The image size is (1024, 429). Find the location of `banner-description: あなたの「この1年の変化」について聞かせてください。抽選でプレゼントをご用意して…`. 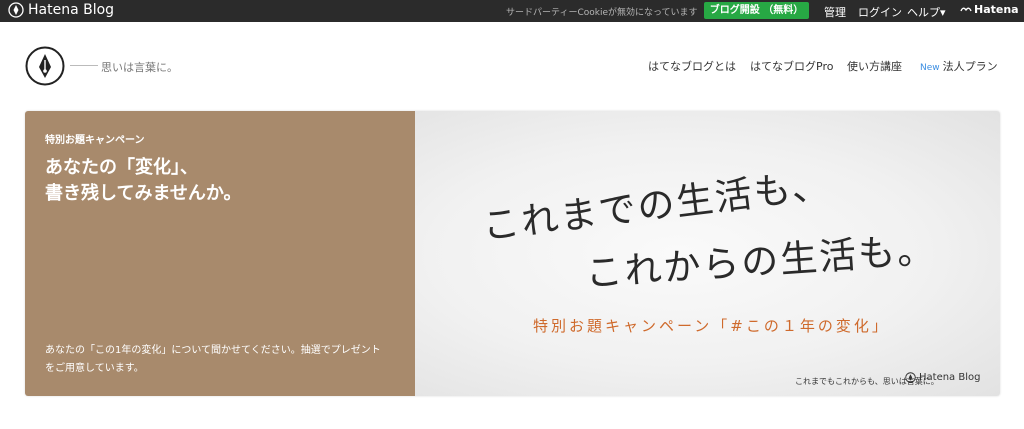

banner-description: あなたの「この1年の変化」について聞かせてください。抽選でプレゼントをご用意して… is located at coordinates (213, 359).